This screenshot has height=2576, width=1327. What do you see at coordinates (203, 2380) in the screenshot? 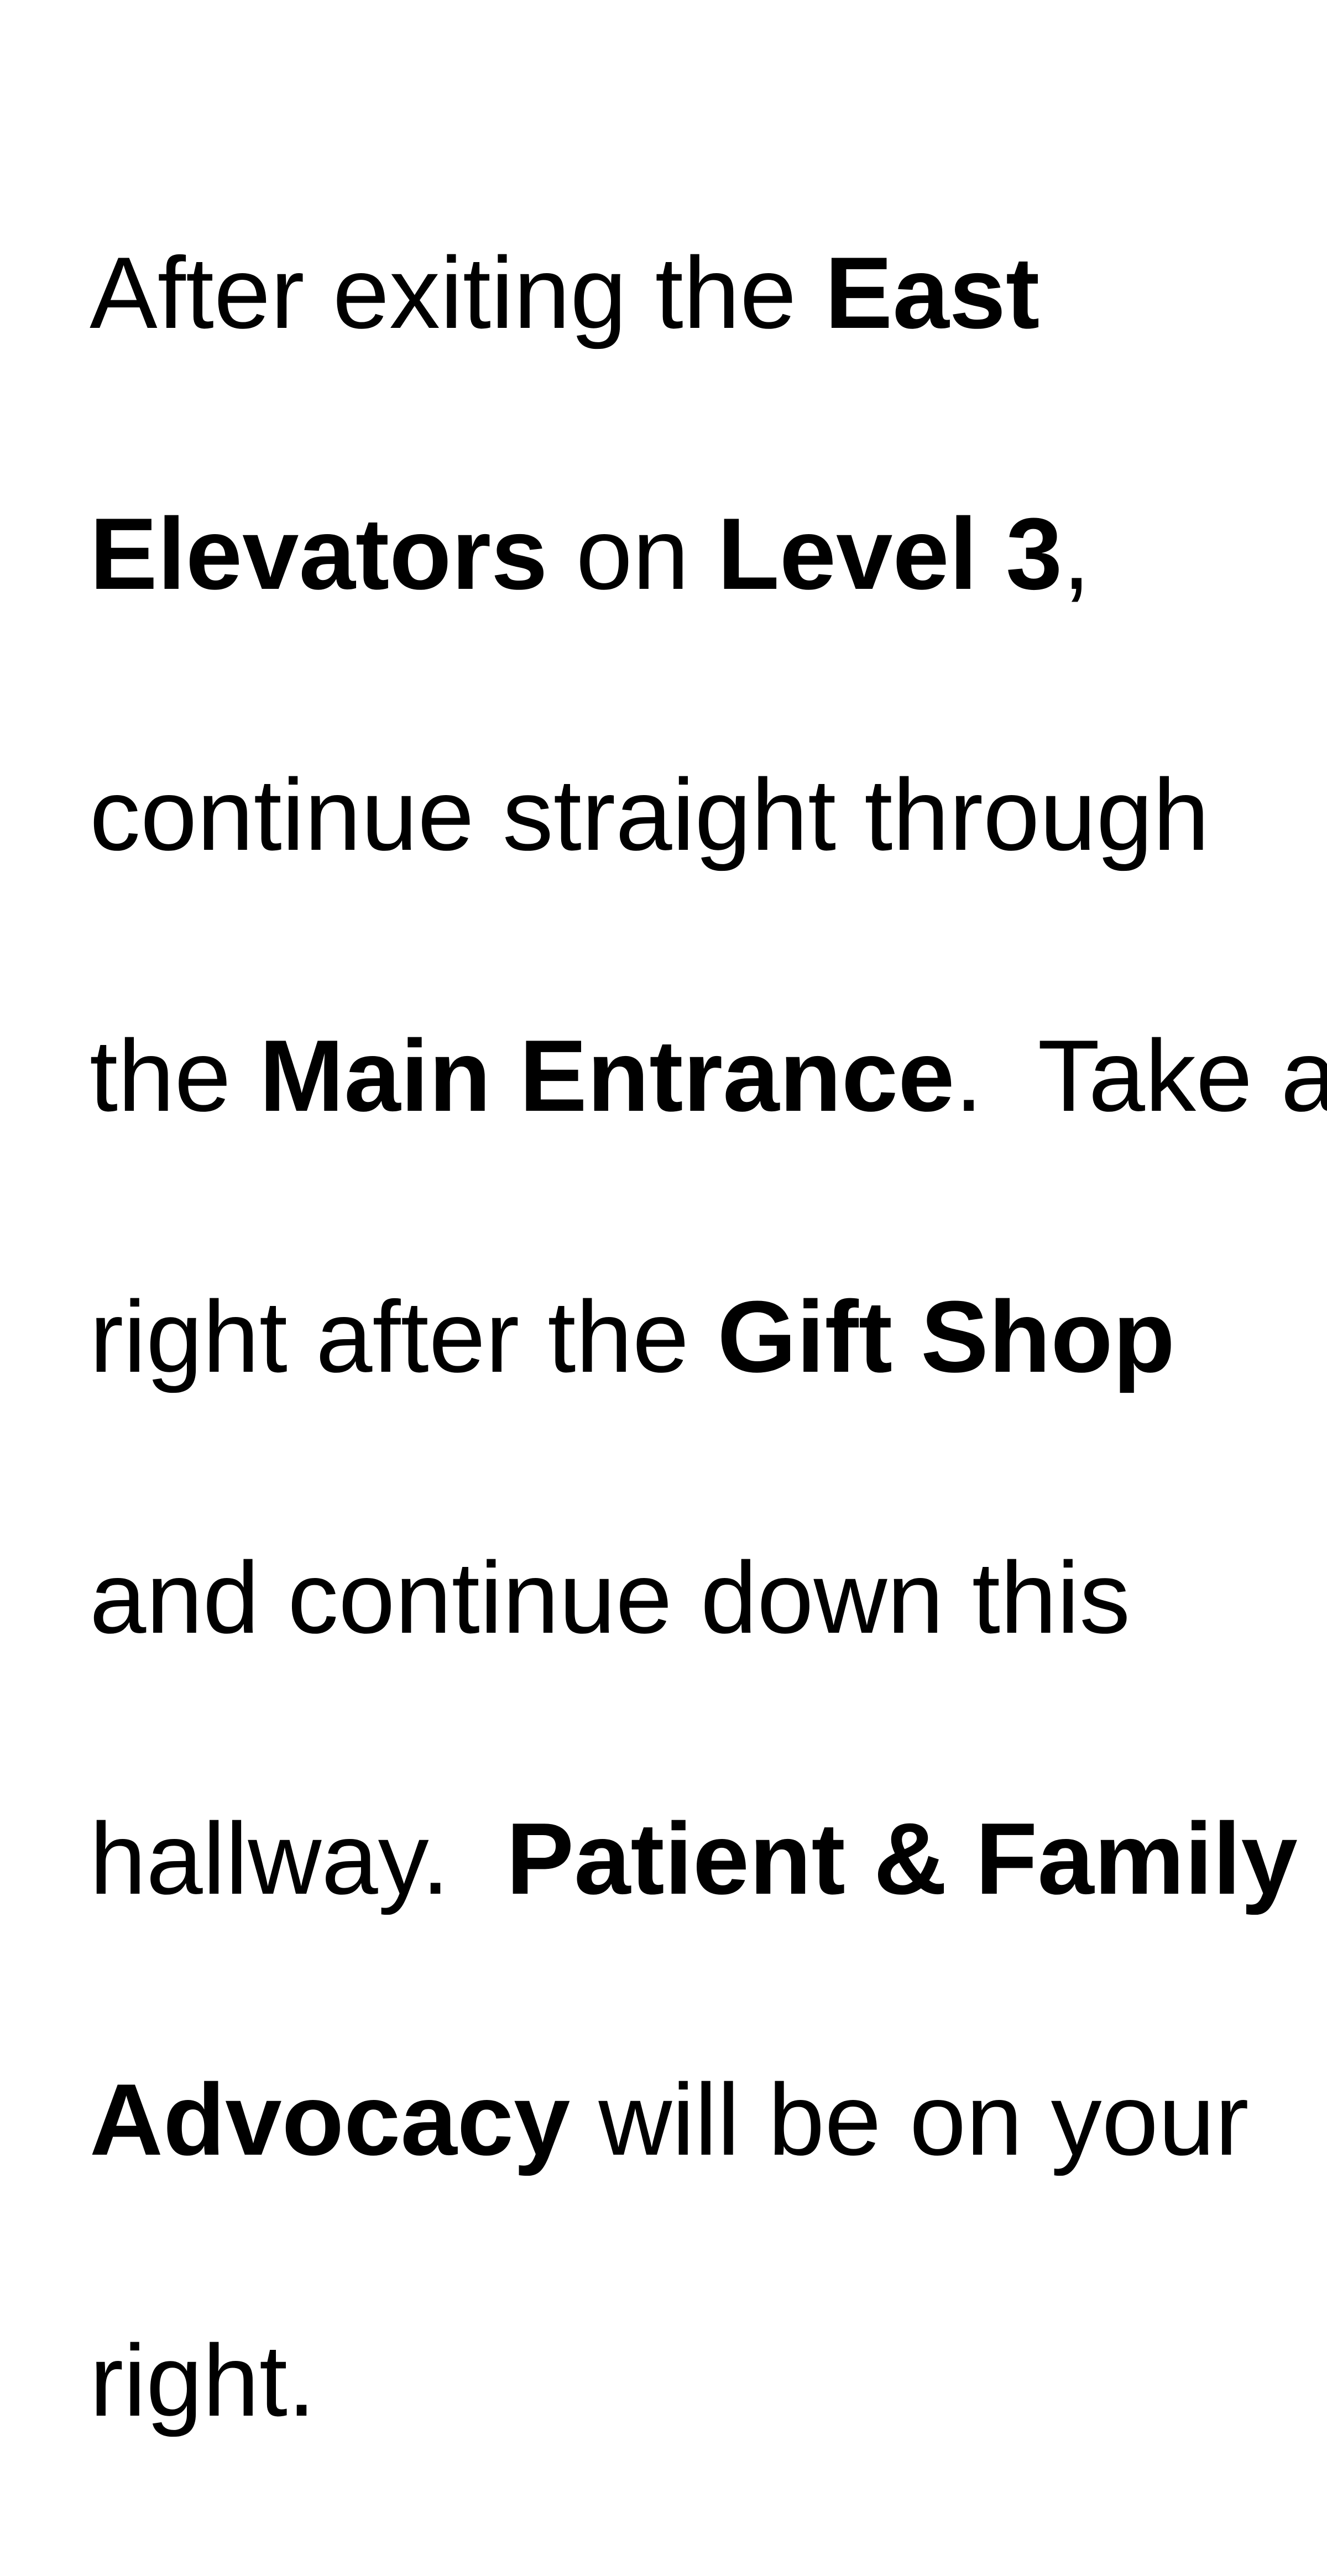
I see `text-run: right.` at bounding box center [203, 2380].